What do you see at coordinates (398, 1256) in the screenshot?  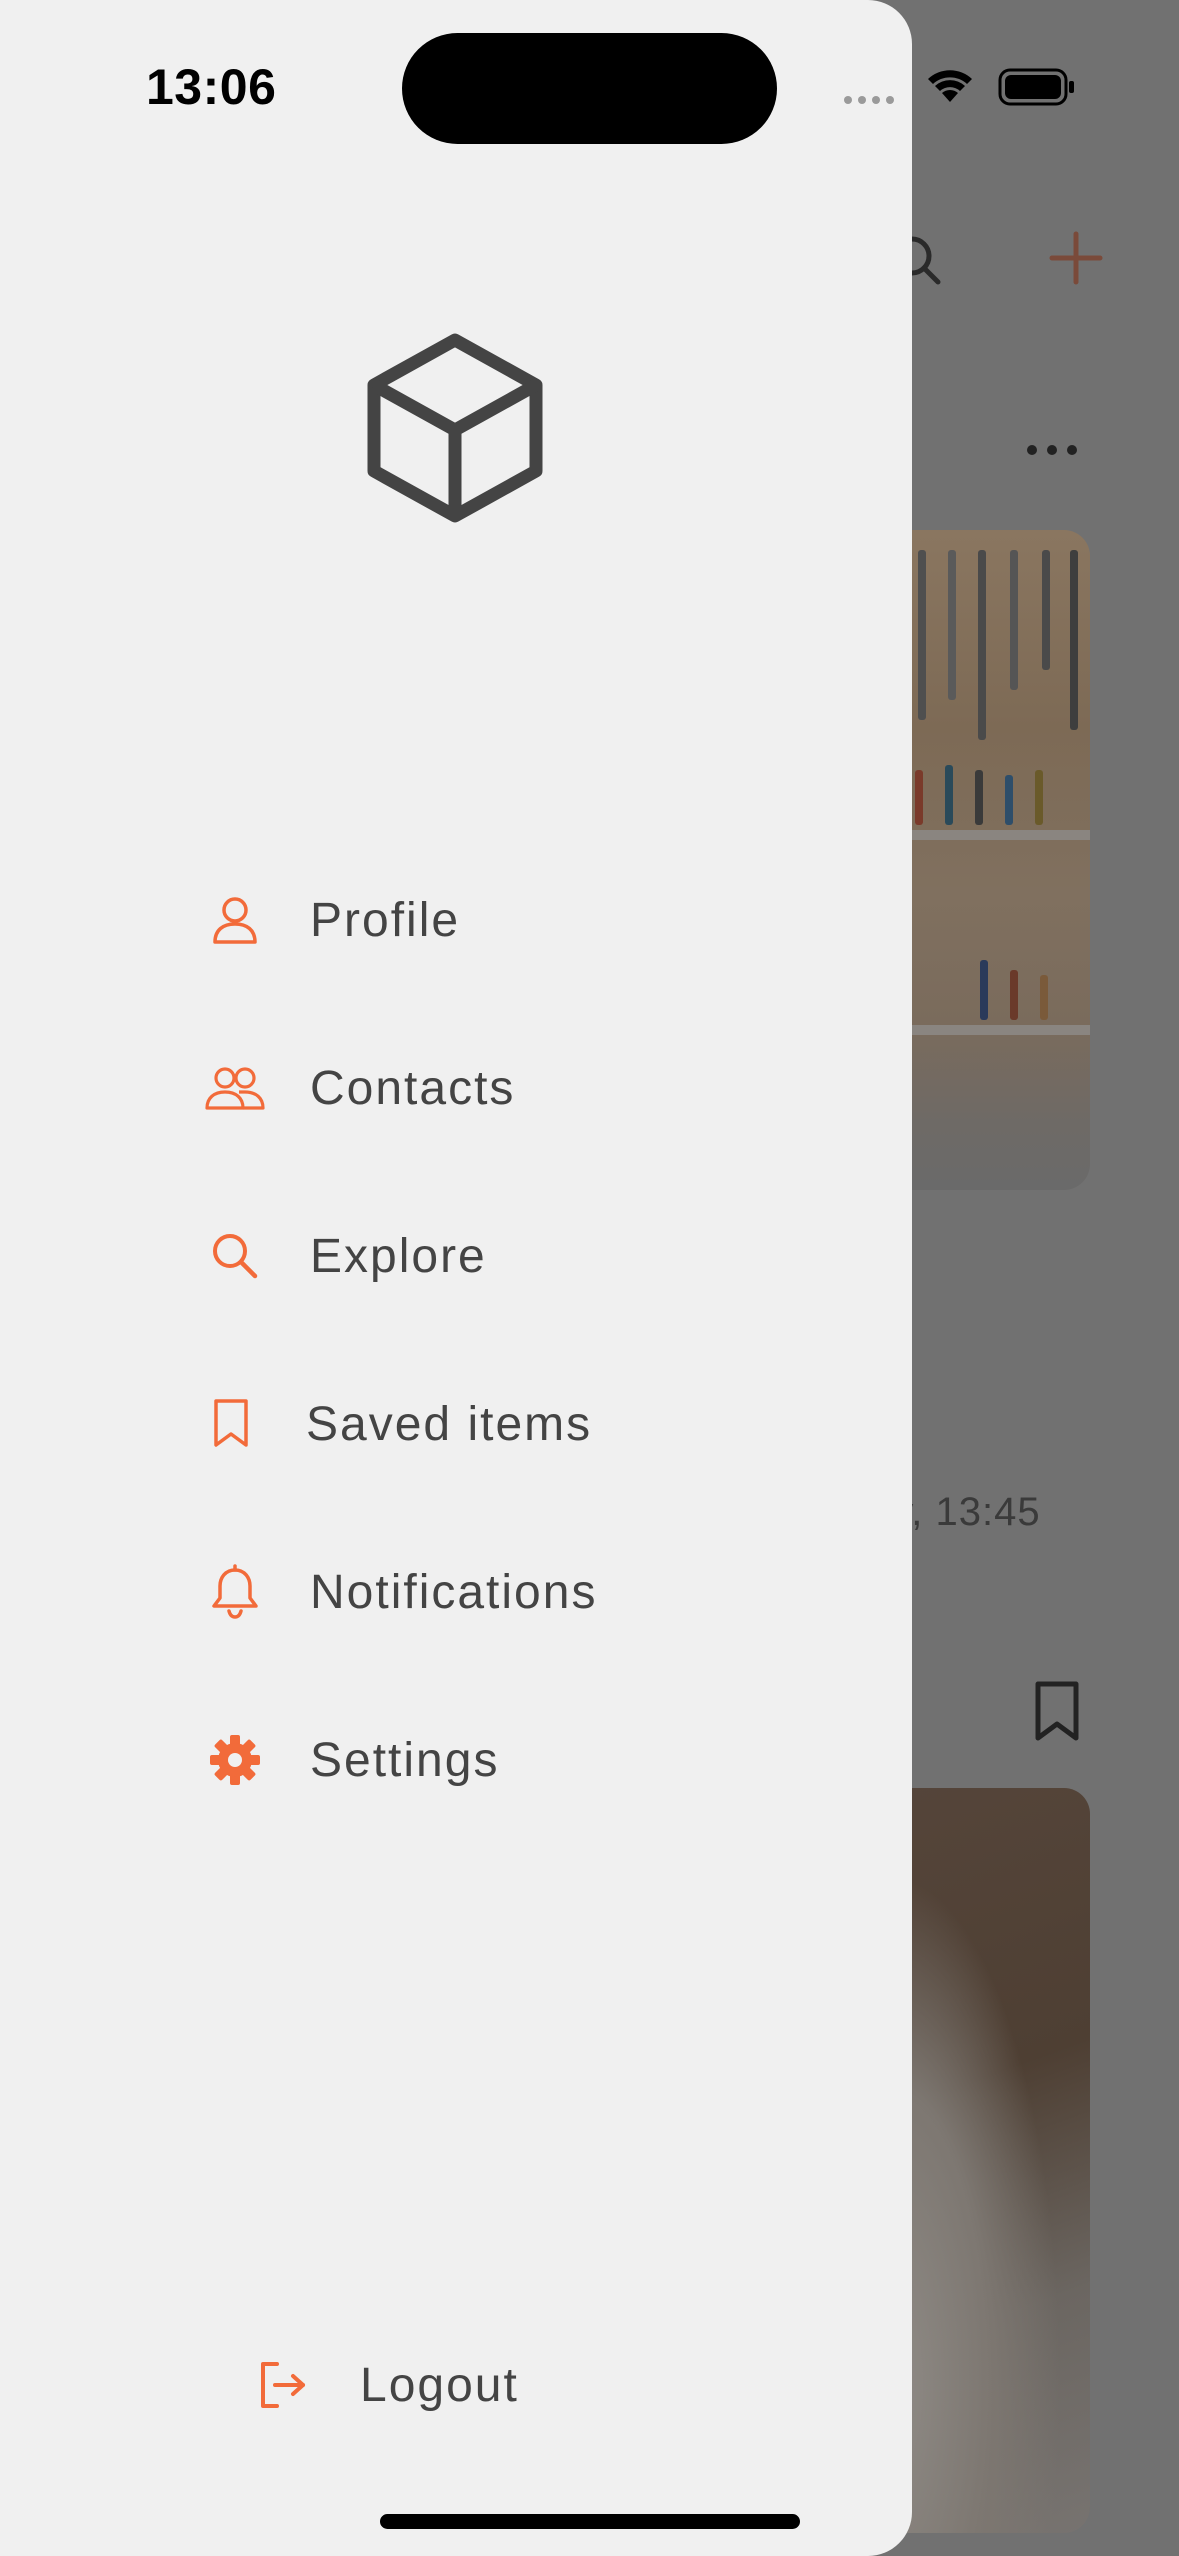 I see `menu-item-label: Explore` at bounding box center [398, 1256].